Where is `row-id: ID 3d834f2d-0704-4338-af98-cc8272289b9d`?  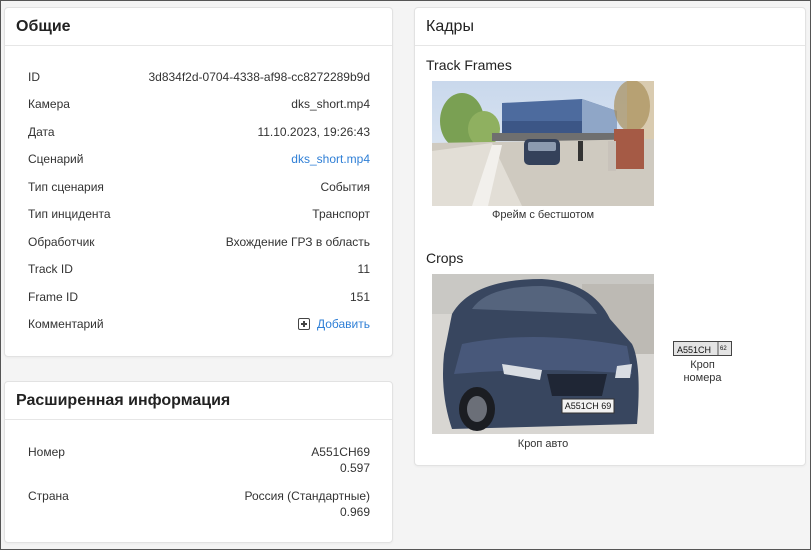
row-id: ID 3d834f2d-0704-4338-af98-cc8272289b9d is located at coordinates (199, 79).